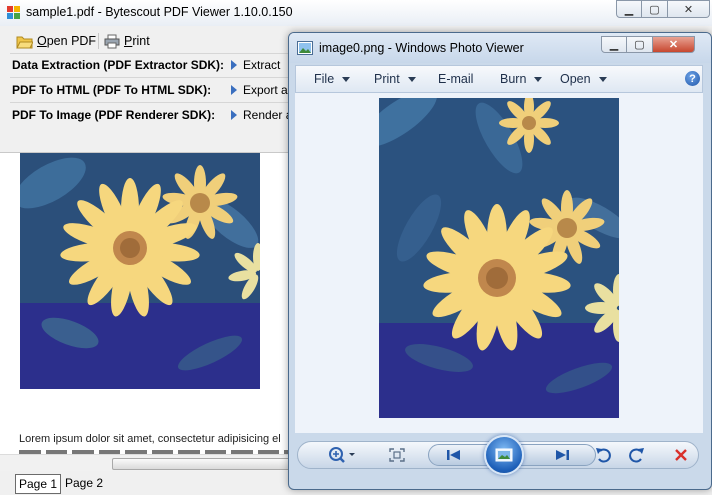 This screenshot has width=712, height=495. I want to click on menu-label: File, so click(324, 79).